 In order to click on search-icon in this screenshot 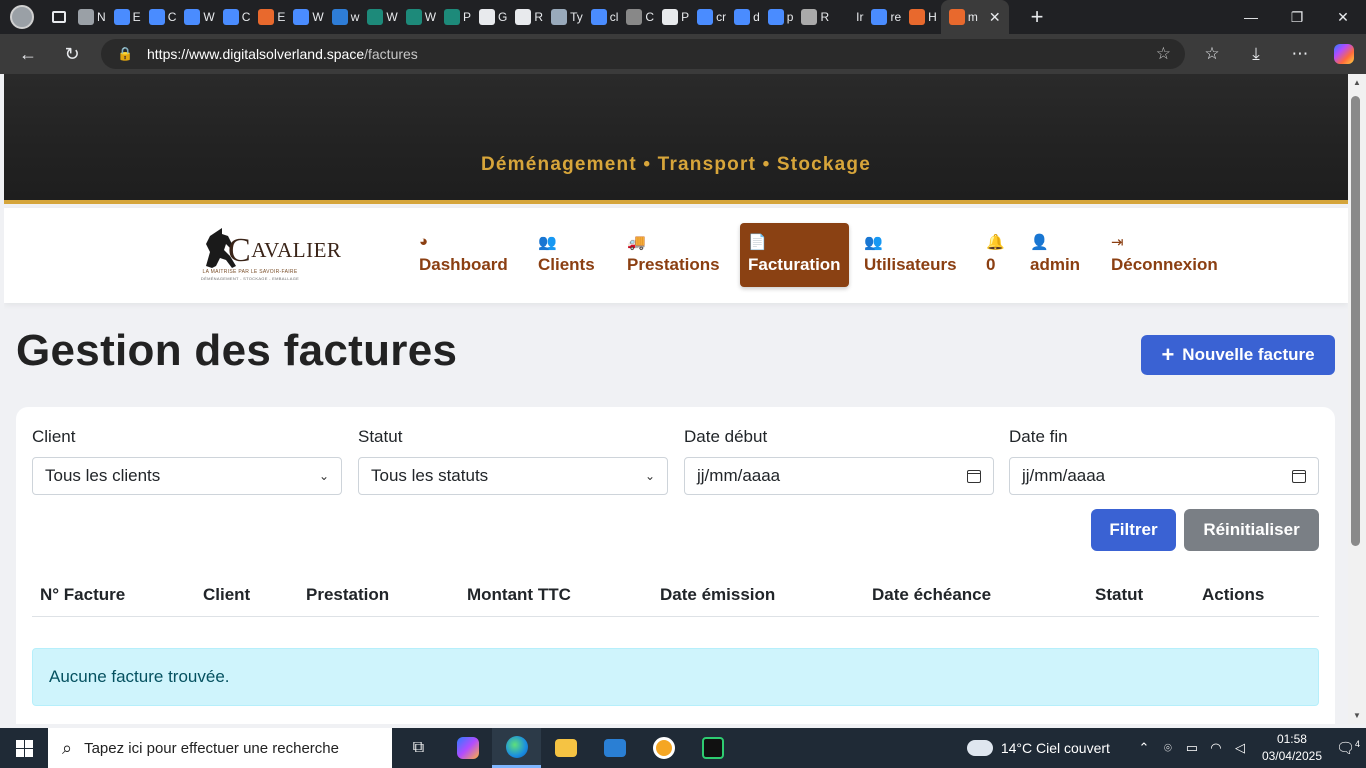, I will do `click(598, 17)`.